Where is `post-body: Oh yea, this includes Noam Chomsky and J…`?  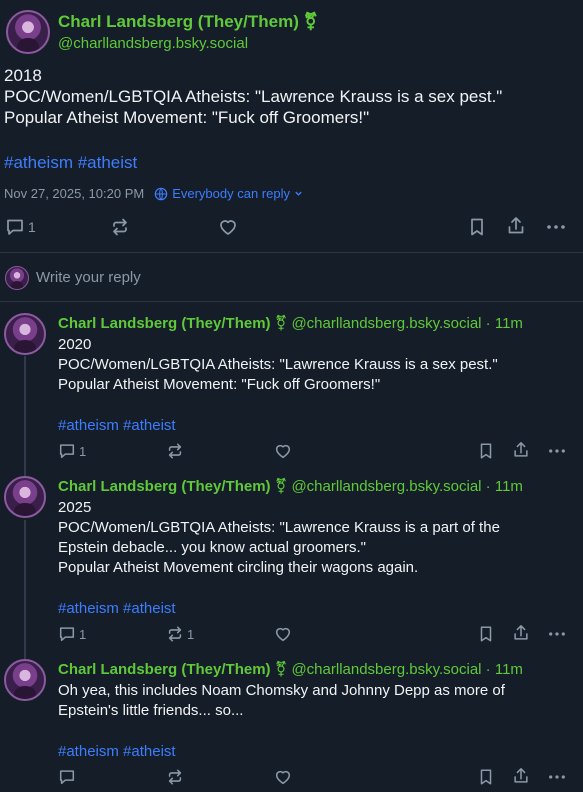
post-body: Oh yea, this includes Noam Chomsky and J… is located at coordinates (315, 701).